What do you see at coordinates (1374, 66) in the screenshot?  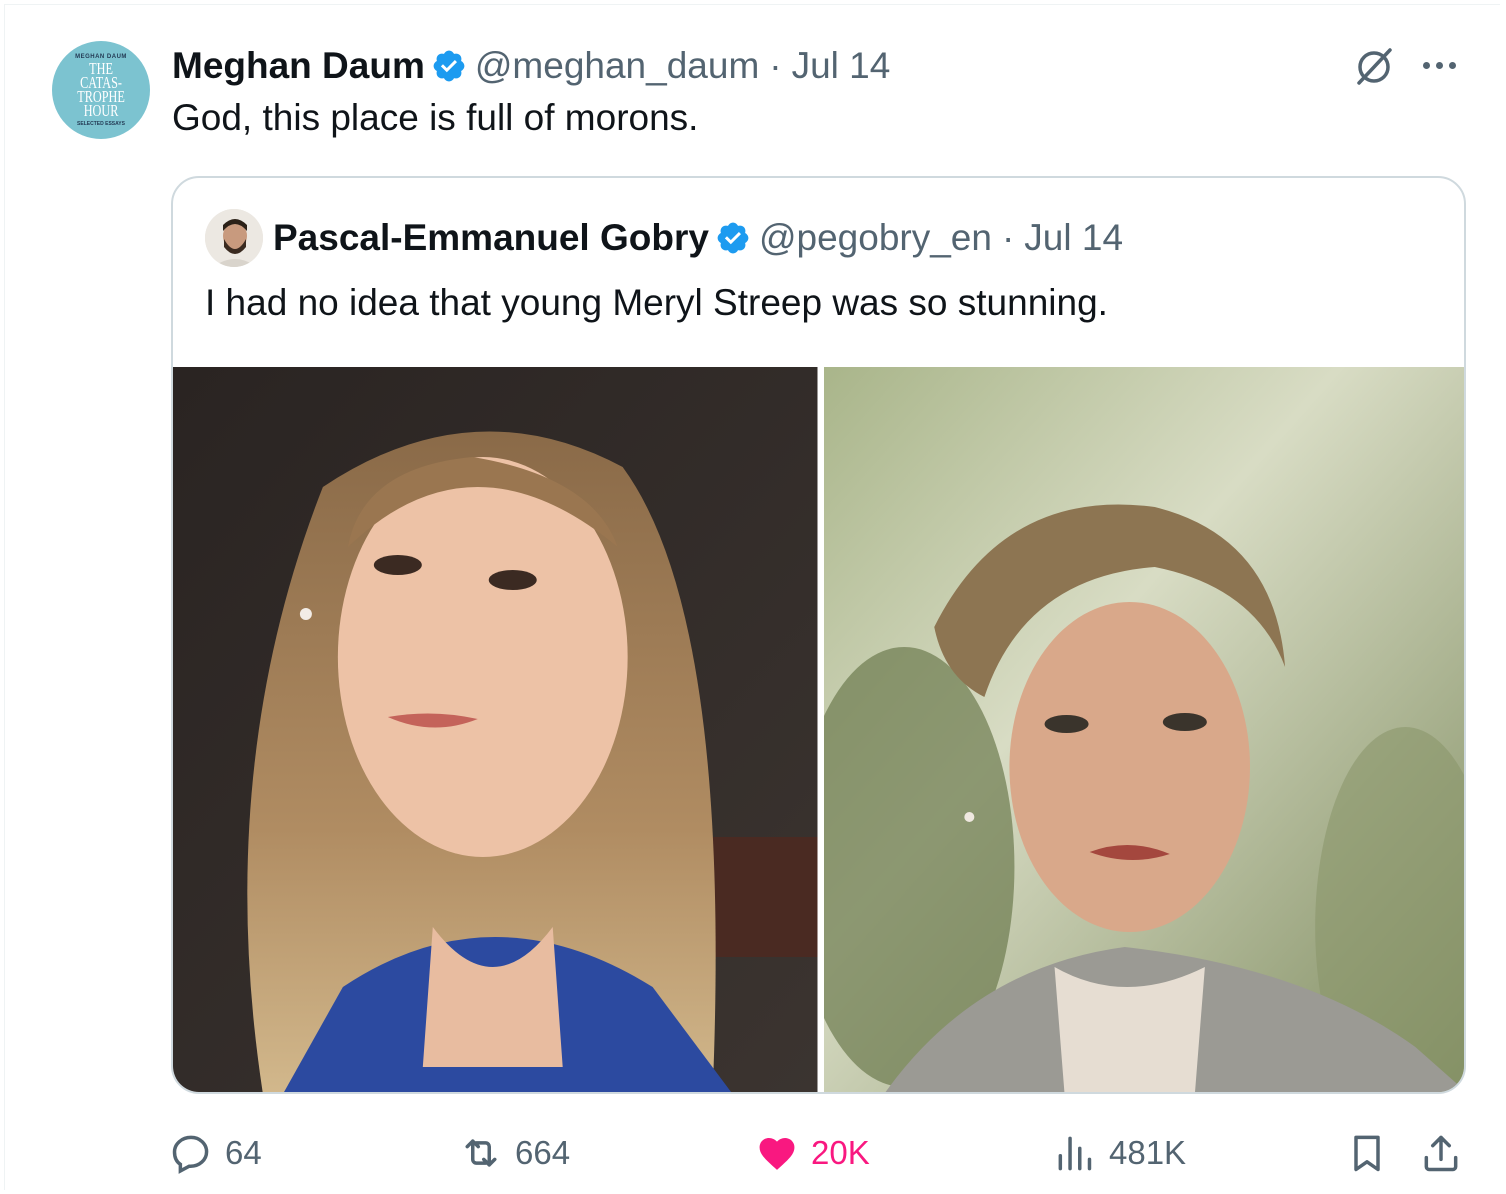 I see `grok-icon` at bounding box center [1374, 66].